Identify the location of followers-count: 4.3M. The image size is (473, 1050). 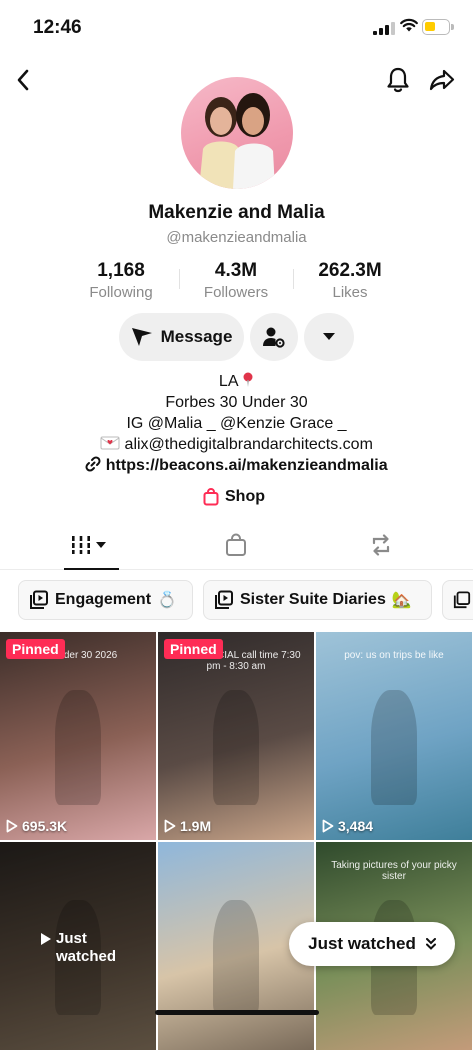
(236, 270).